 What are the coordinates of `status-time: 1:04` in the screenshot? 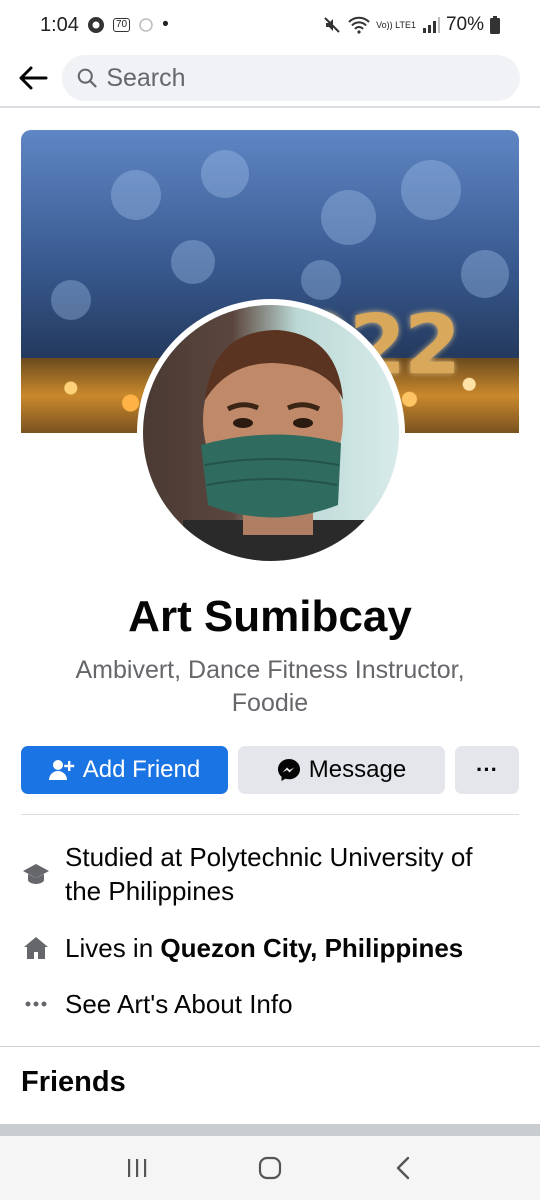 It's located at (59, 24).